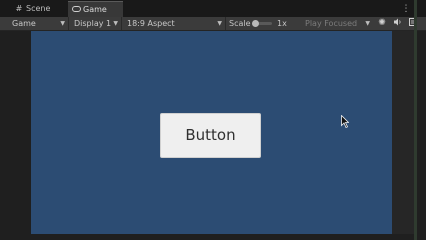  I want to click on game-ui-button: Button, so click(210, 135).